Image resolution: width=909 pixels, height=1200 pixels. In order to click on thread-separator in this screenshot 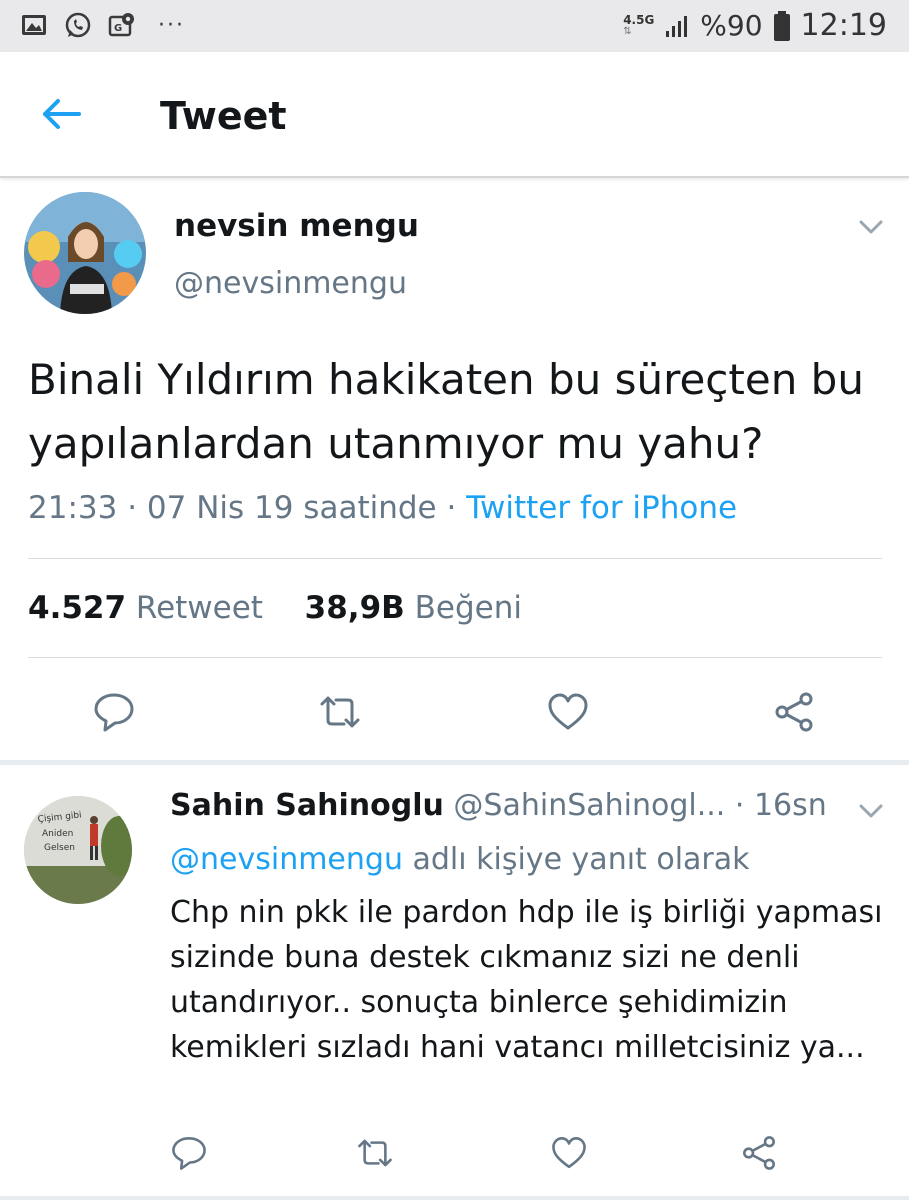, I will do `click(454, 762)`.